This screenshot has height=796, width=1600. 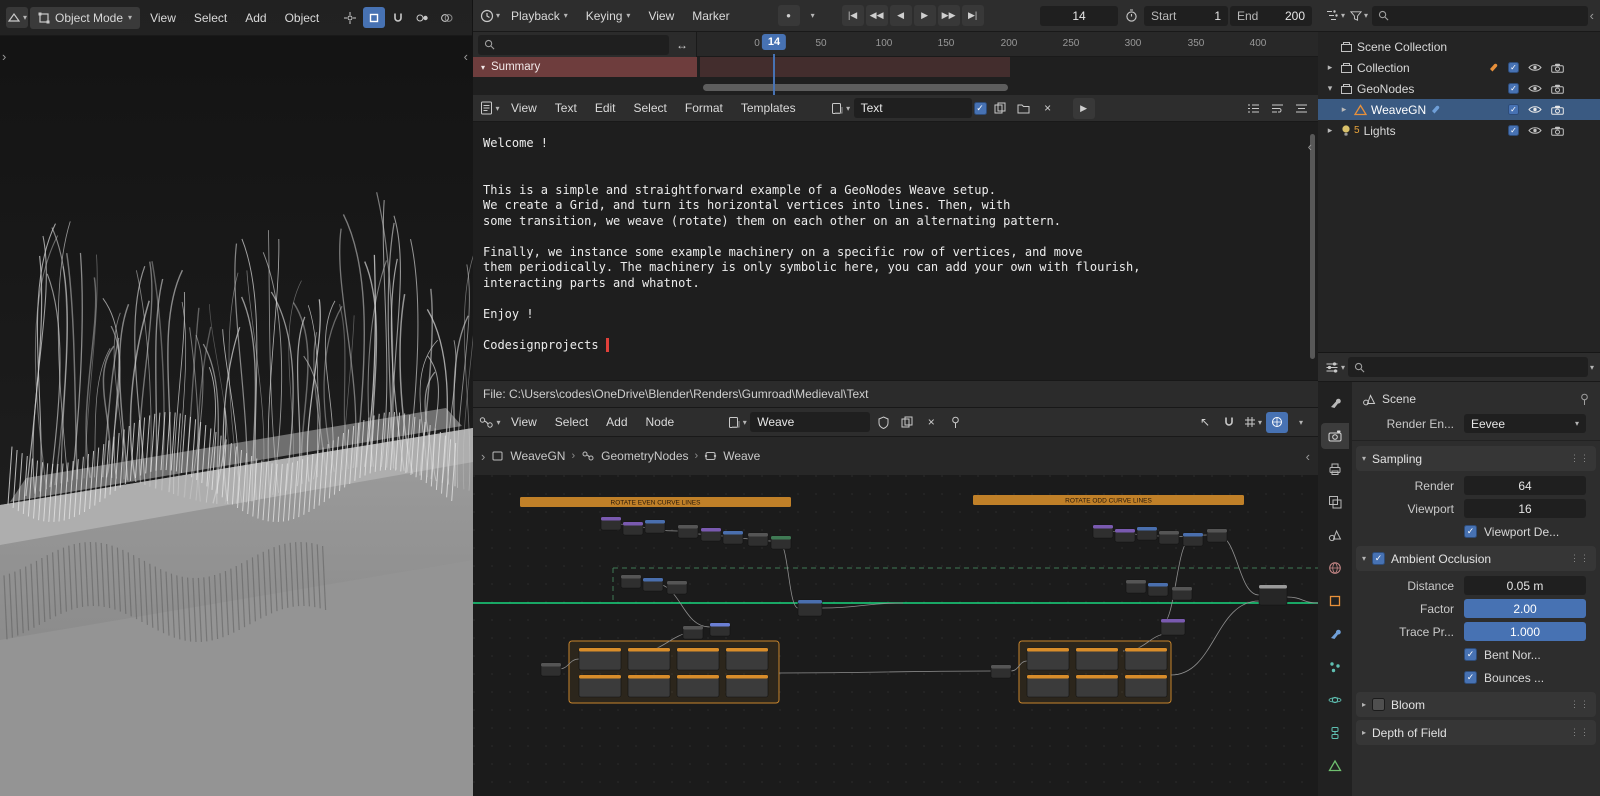 I want to click on ao-distance-field: 0.05 m, so click(x=1525, y=585).